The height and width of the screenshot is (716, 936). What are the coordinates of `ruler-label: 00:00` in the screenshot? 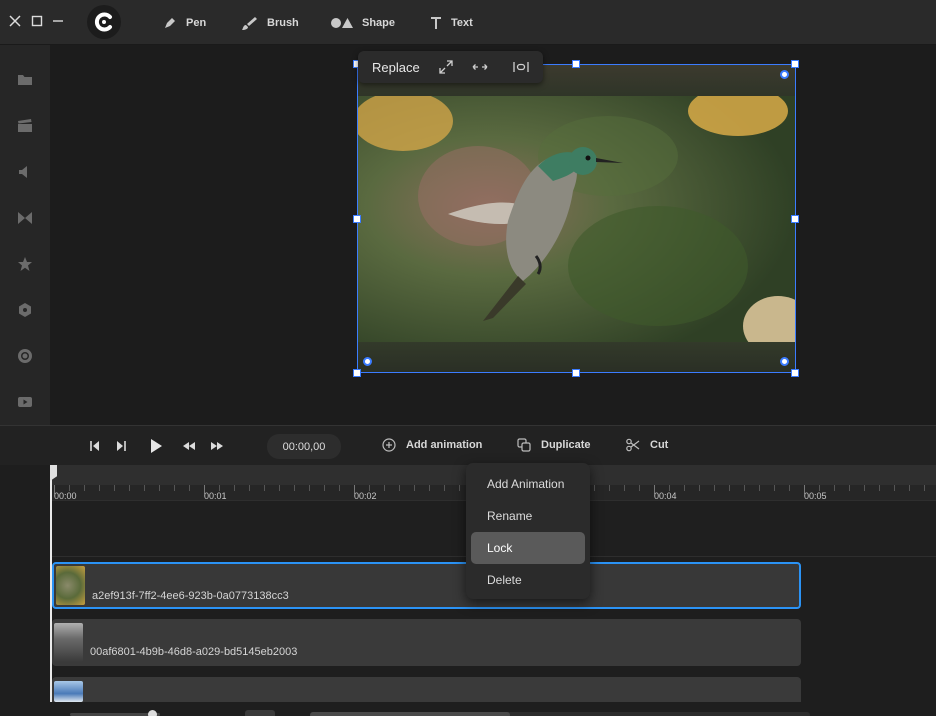 It's located at (65, 496).